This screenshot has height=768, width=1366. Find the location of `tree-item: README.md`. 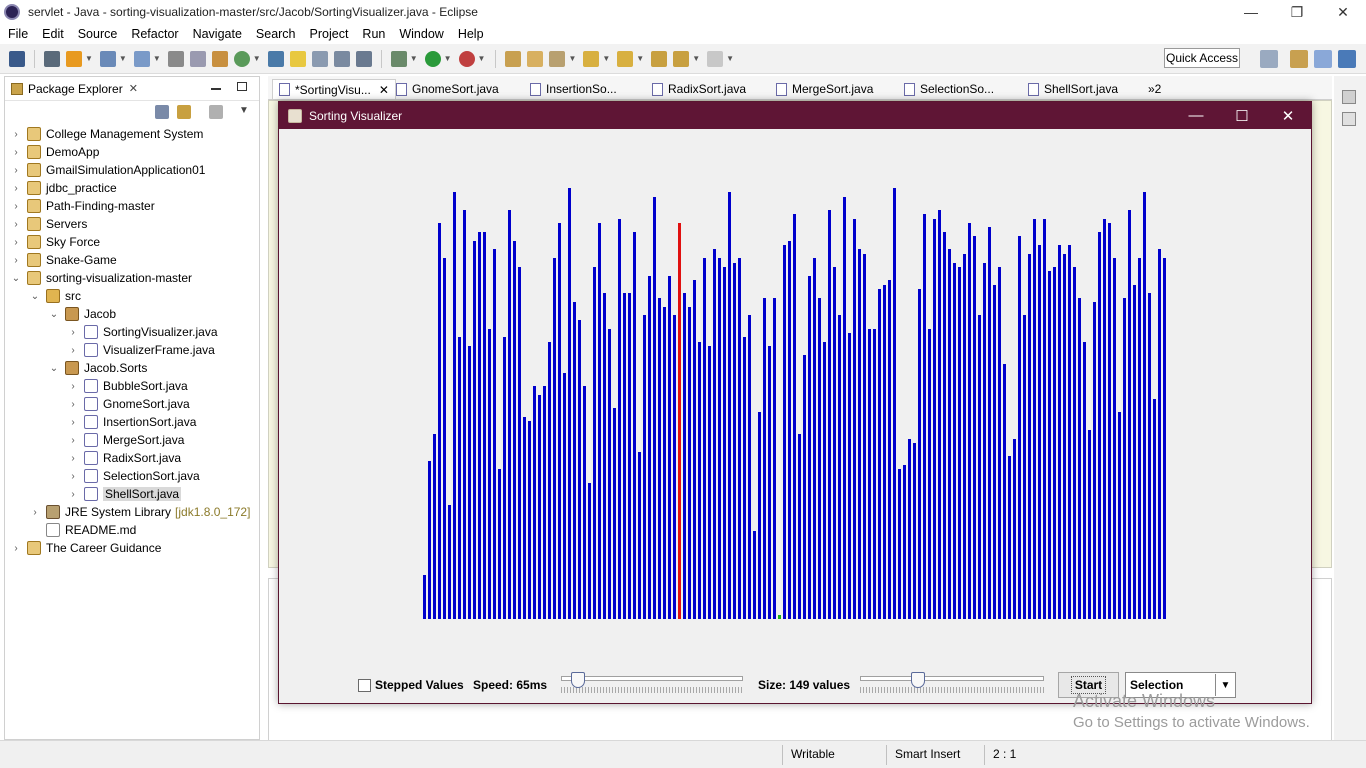

tree-item: README.md is located at coordinates (83, 530).